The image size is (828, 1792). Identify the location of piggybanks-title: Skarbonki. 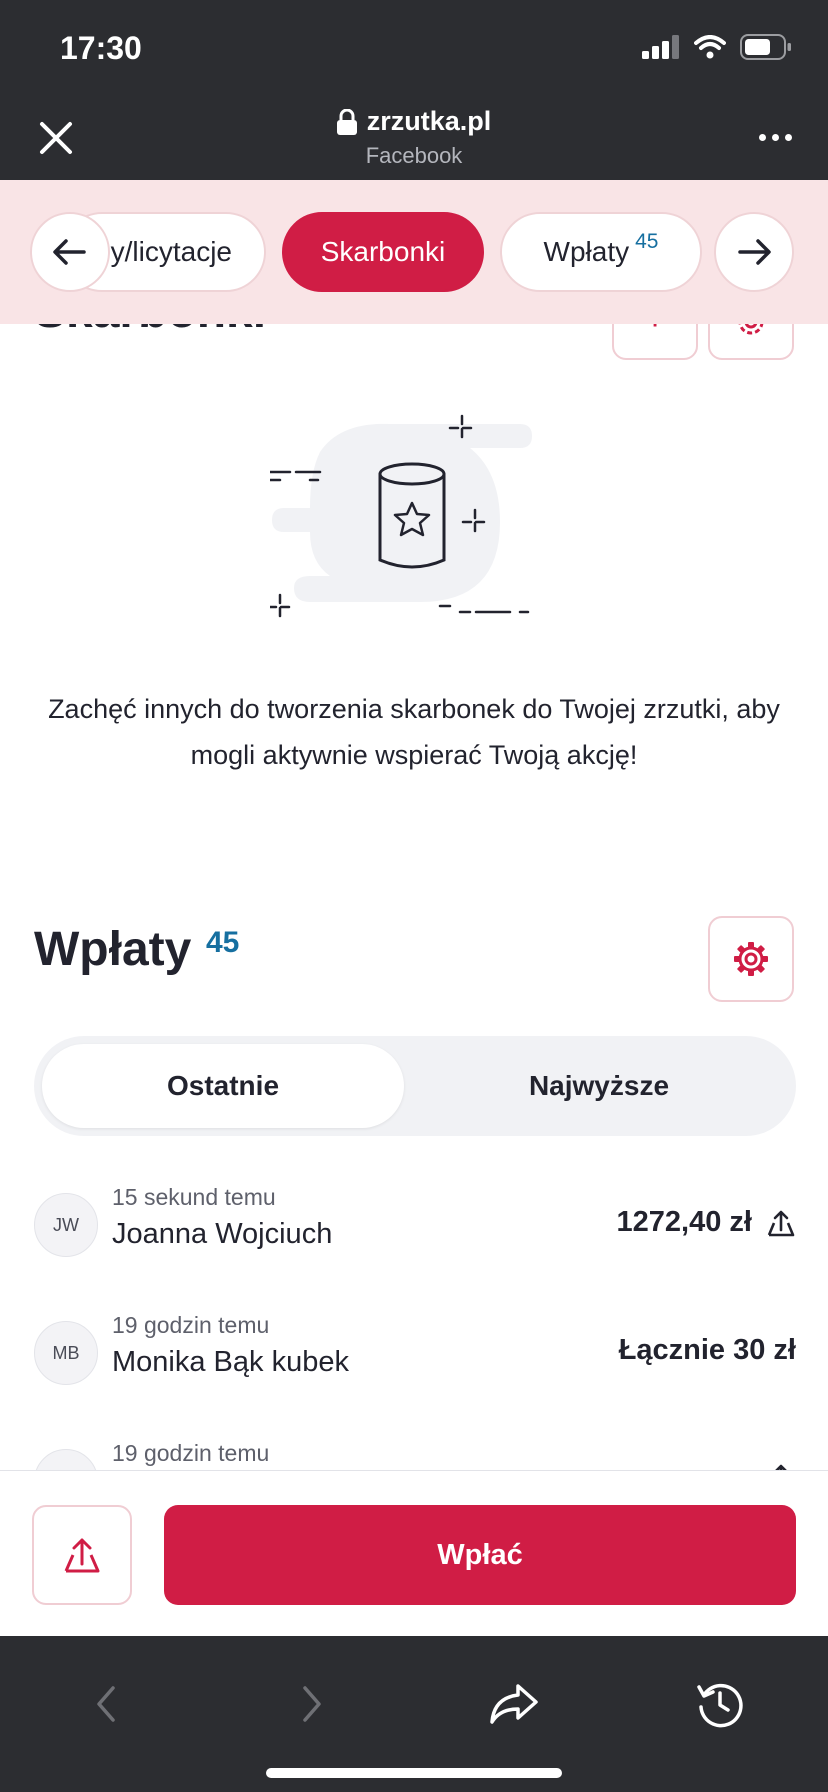
(150, 331).